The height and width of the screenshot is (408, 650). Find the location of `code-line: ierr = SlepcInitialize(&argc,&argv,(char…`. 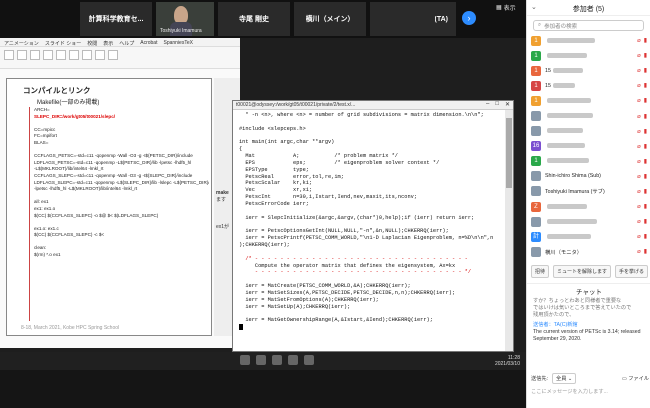

code-line: ierr = SlepcInitialize(&argc,&argv,(char… is located at coordinates (357, 217).